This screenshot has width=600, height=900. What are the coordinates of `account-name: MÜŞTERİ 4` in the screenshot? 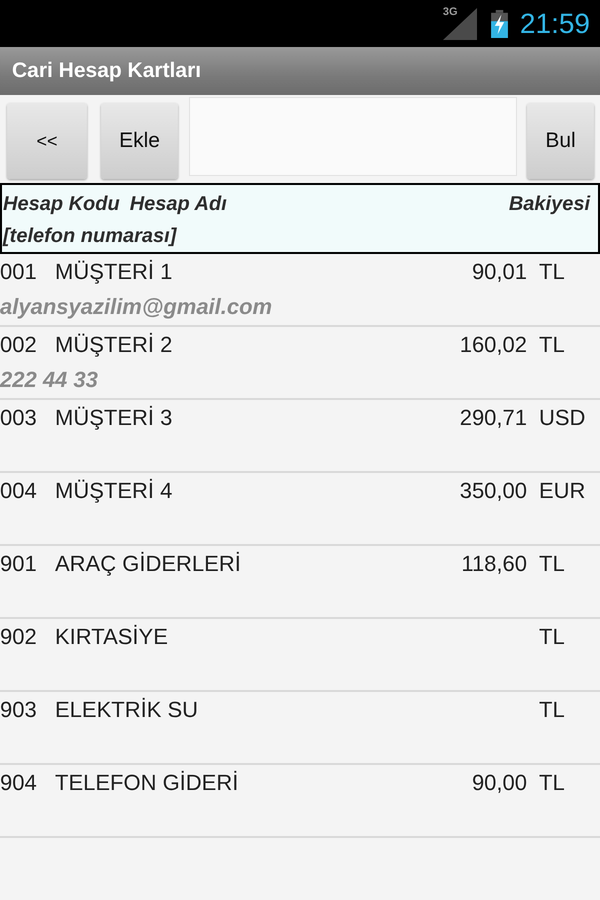 It's located at (114, 491).